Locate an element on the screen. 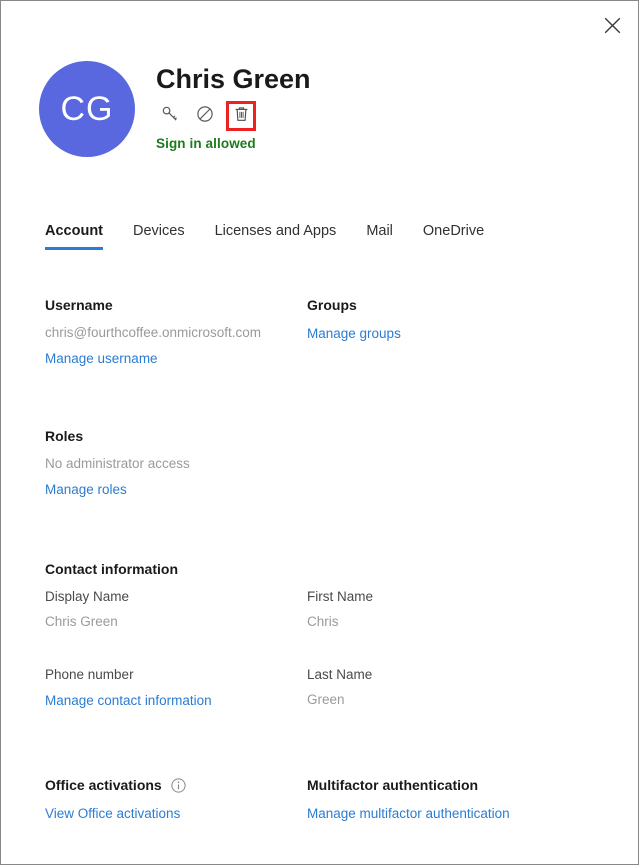  info-icon is located at coordinates (178, 785).